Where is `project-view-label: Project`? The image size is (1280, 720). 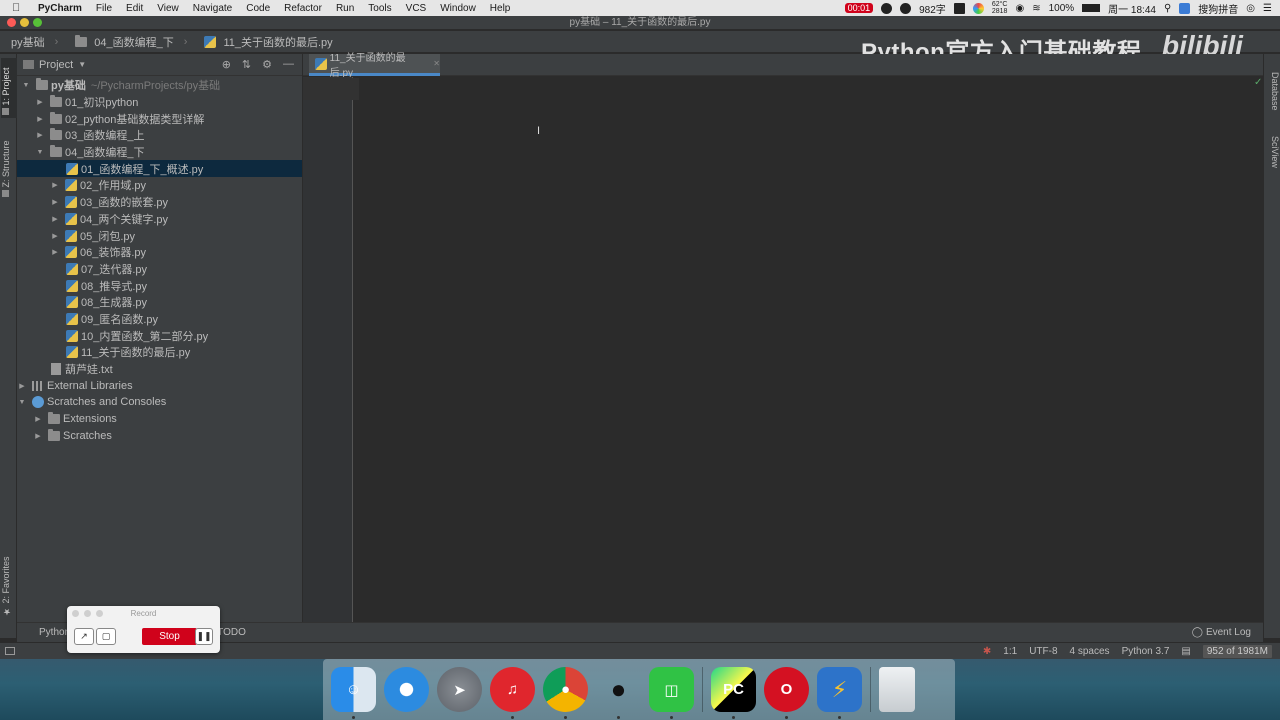 project-view-label: Project is located at coordinates (56, 65).